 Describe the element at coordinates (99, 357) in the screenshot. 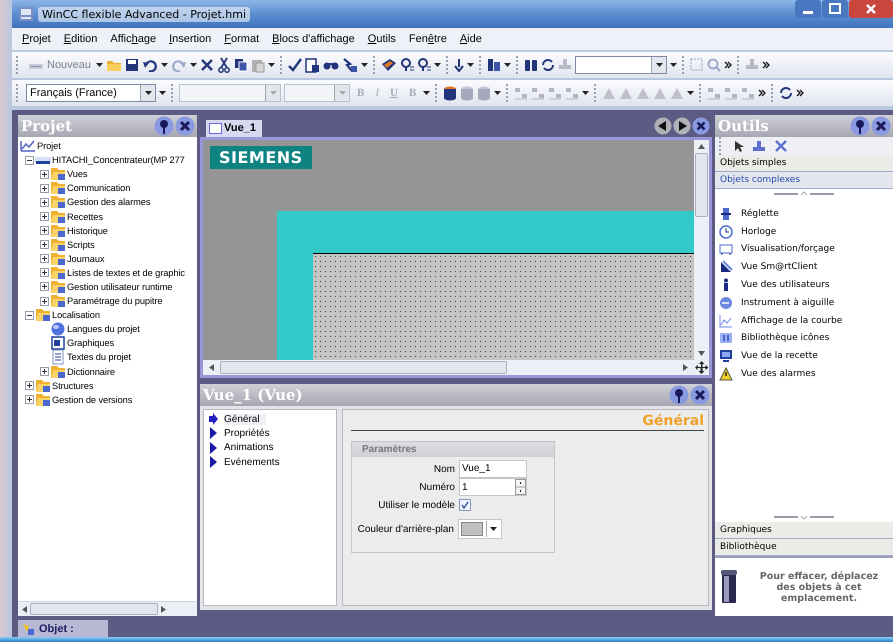

I see `tree-item: Textes du projet` at that location.